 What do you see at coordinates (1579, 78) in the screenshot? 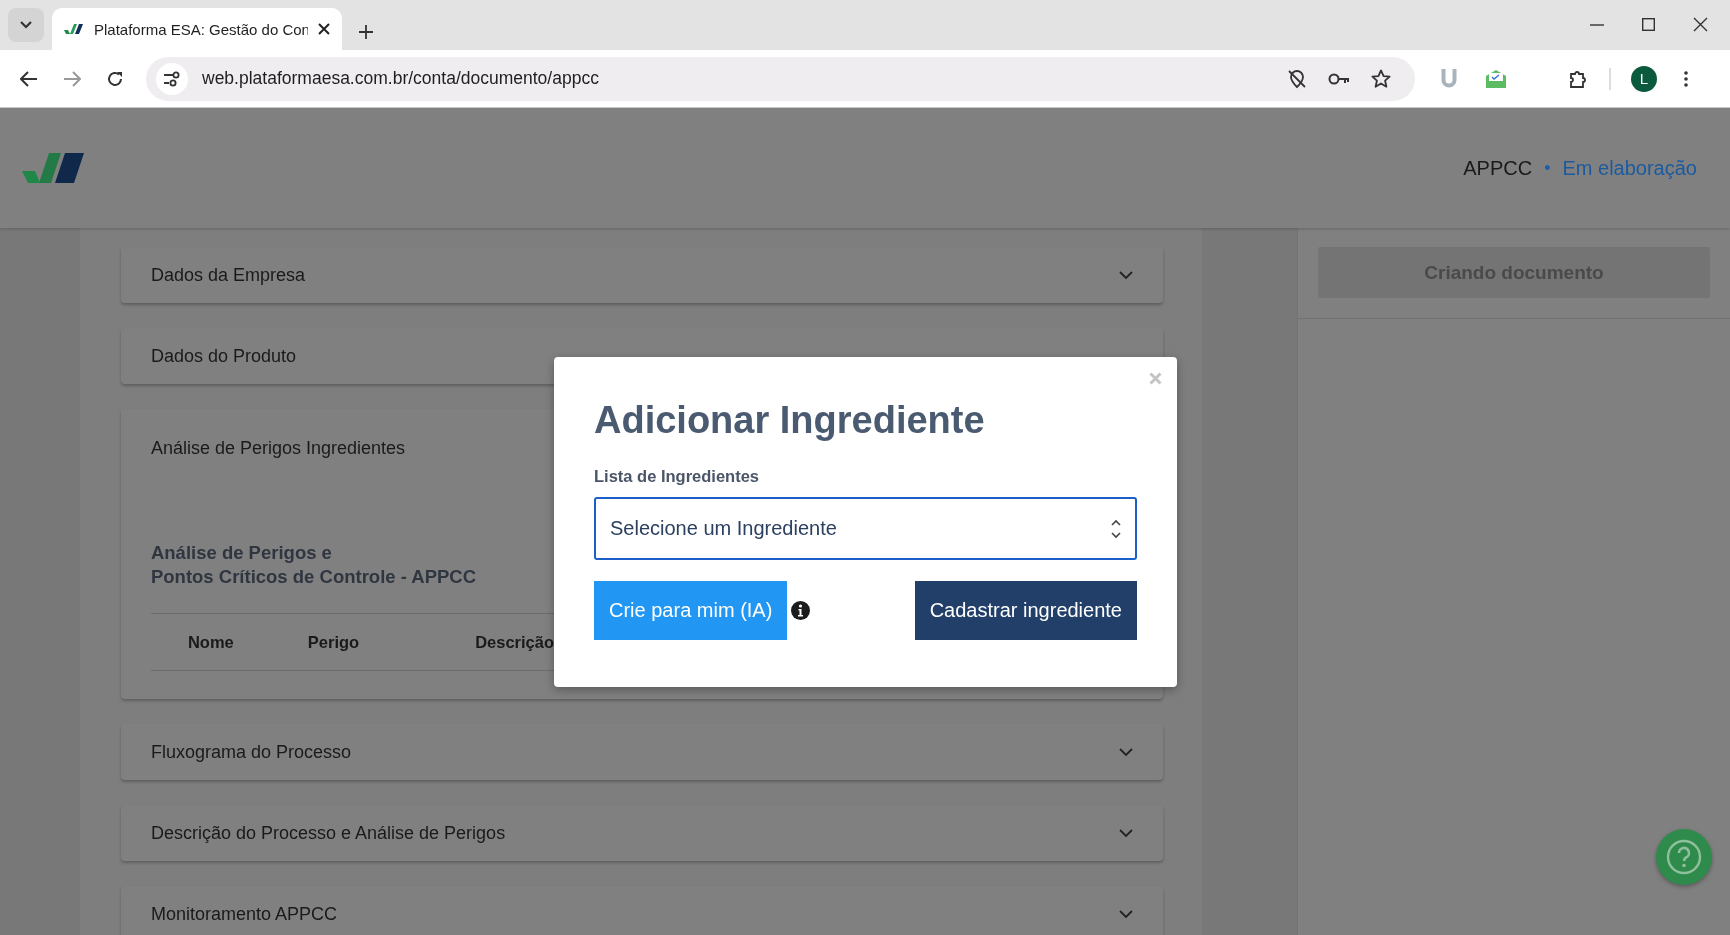
I see `extensions-icon` at bounding box center [1579, 78].